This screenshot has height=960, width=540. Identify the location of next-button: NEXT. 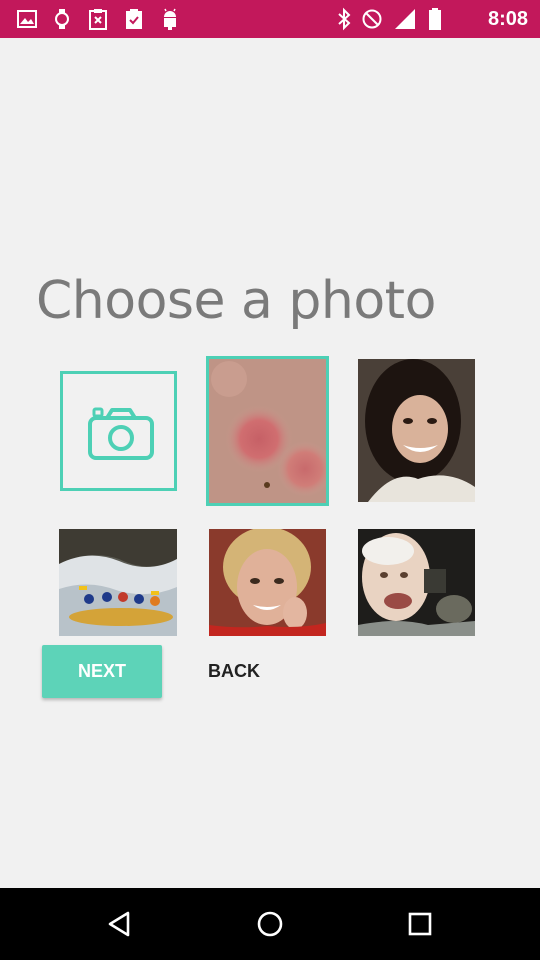
(102, 671).